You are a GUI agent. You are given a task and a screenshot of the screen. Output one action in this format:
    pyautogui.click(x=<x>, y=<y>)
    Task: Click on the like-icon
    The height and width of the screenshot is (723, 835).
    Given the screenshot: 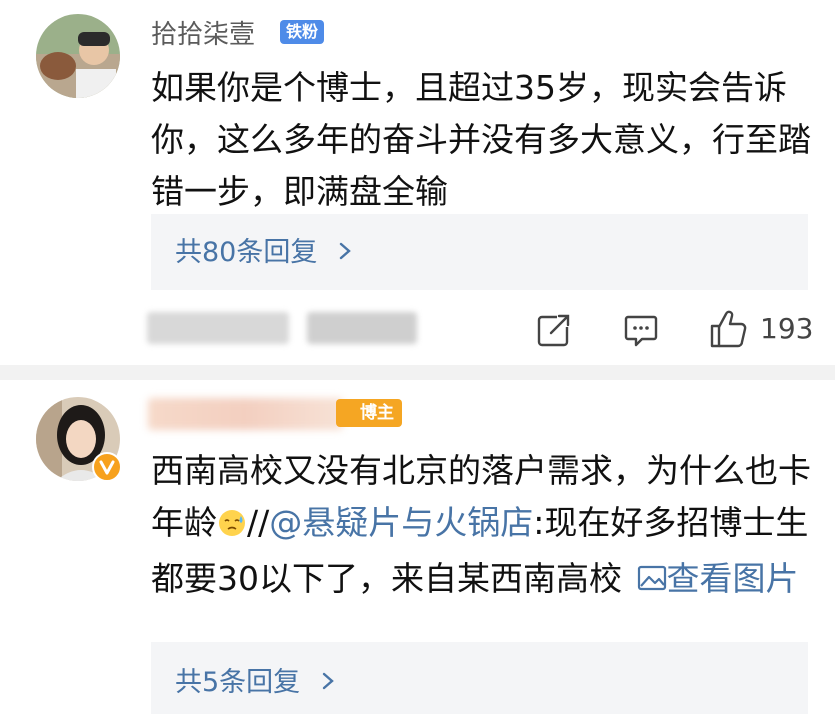 What is the action you would take?
    pyautogui.click(x=728, y=331)
    